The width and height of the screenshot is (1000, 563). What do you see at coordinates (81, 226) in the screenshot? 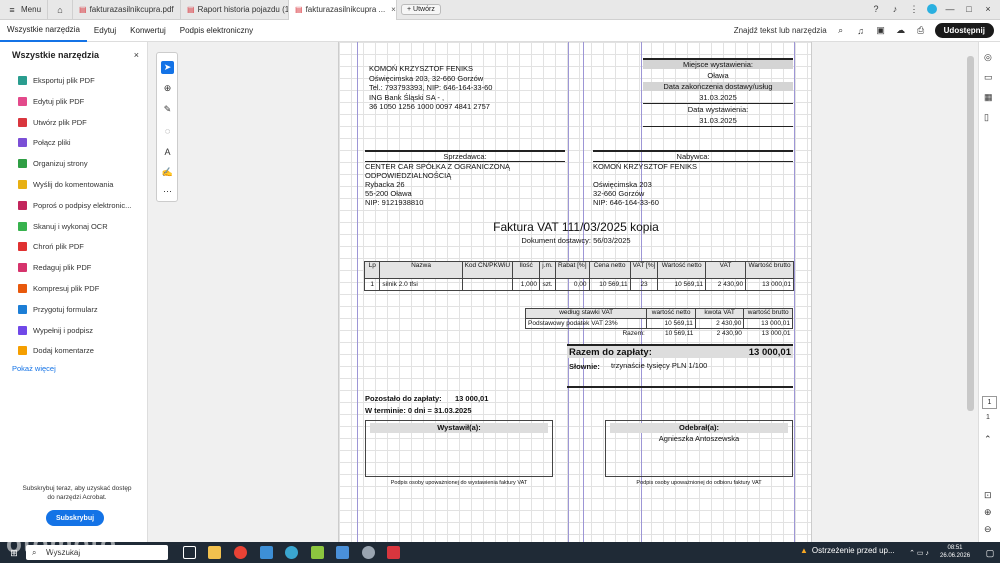
I see `tool-item: Skanuj i wykonaj OCR` at bounding box center [81, 226].